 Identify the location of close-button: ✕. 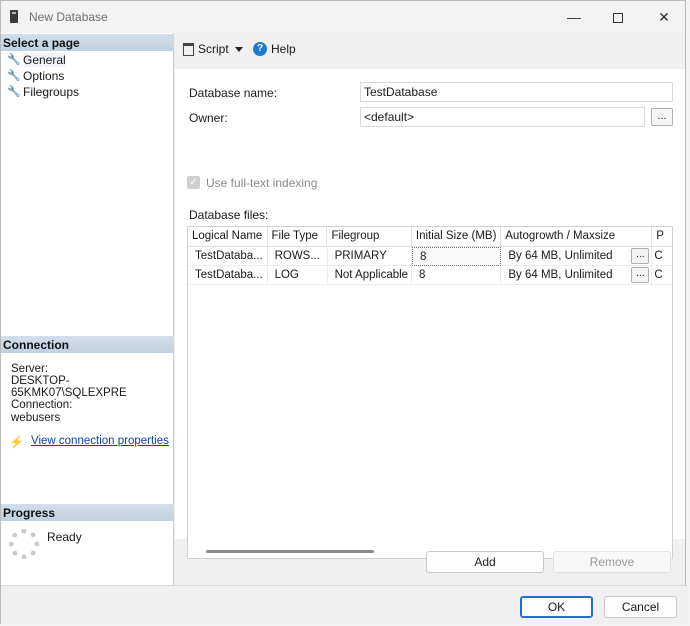
(664, 17).